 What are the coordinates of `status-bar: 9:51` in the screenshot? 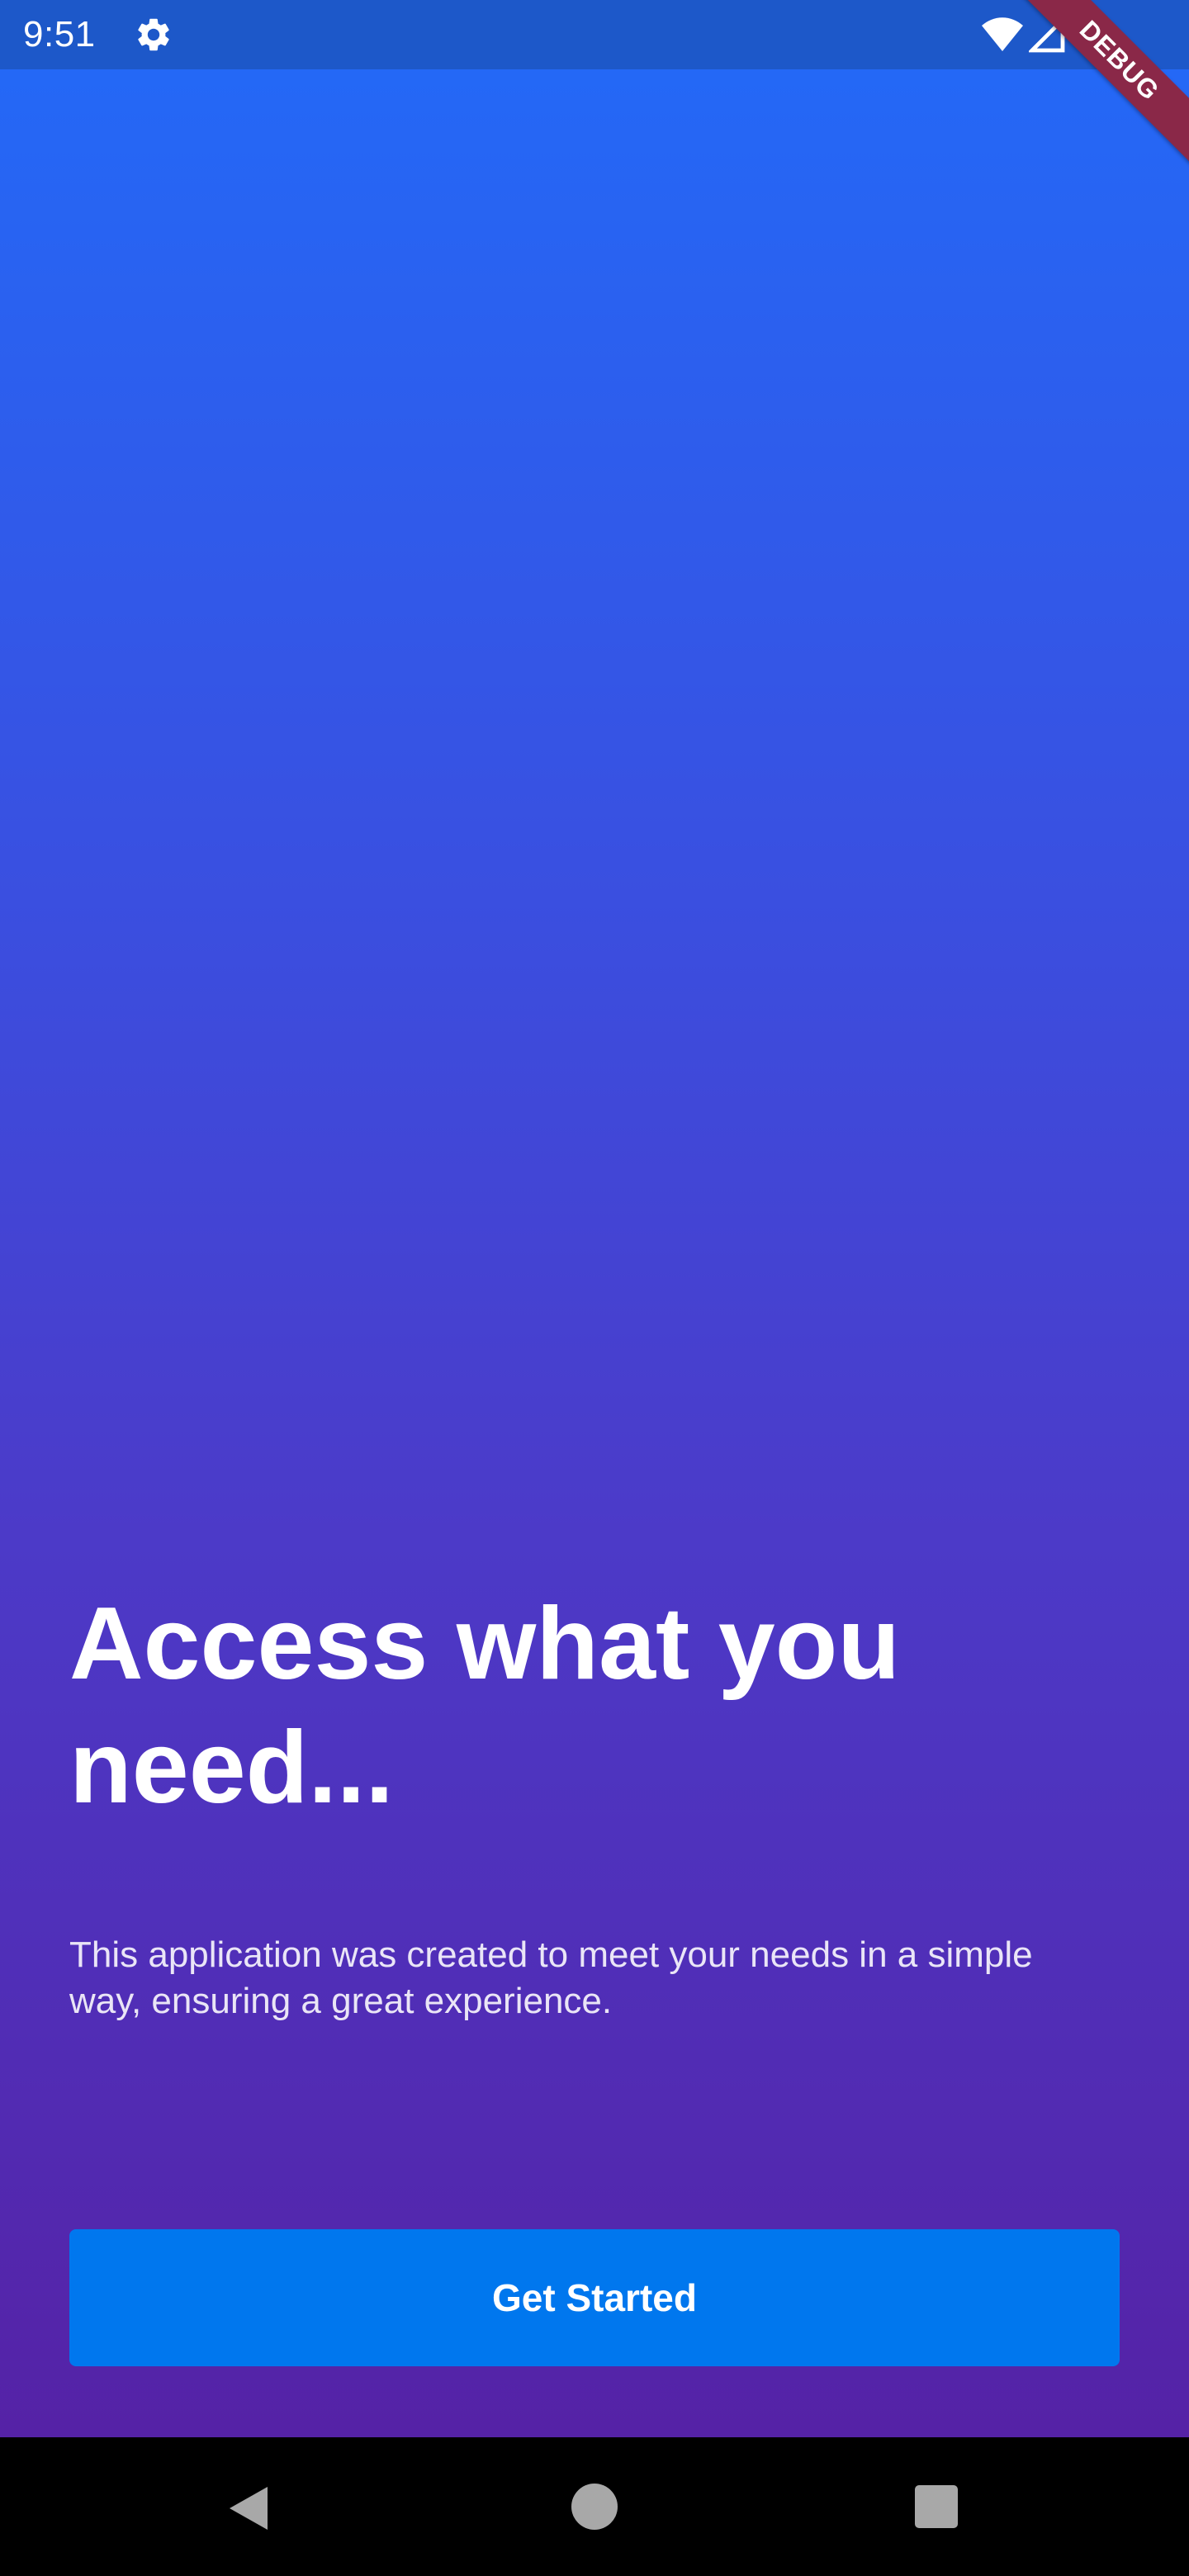 It's located at (594, 34).